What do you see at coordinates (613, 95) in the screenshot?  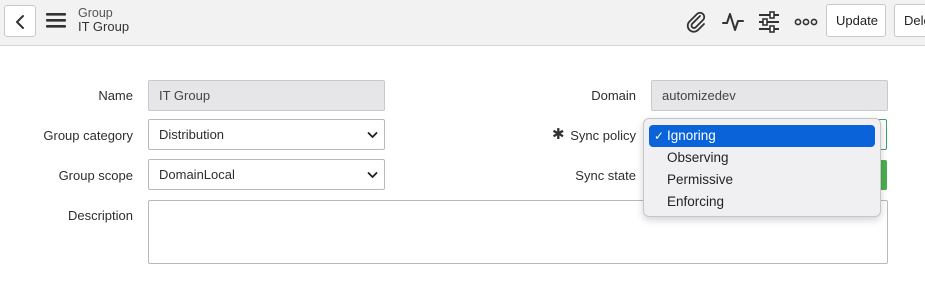 I see `domain-label: Domain` at bounding box center [613, 95].